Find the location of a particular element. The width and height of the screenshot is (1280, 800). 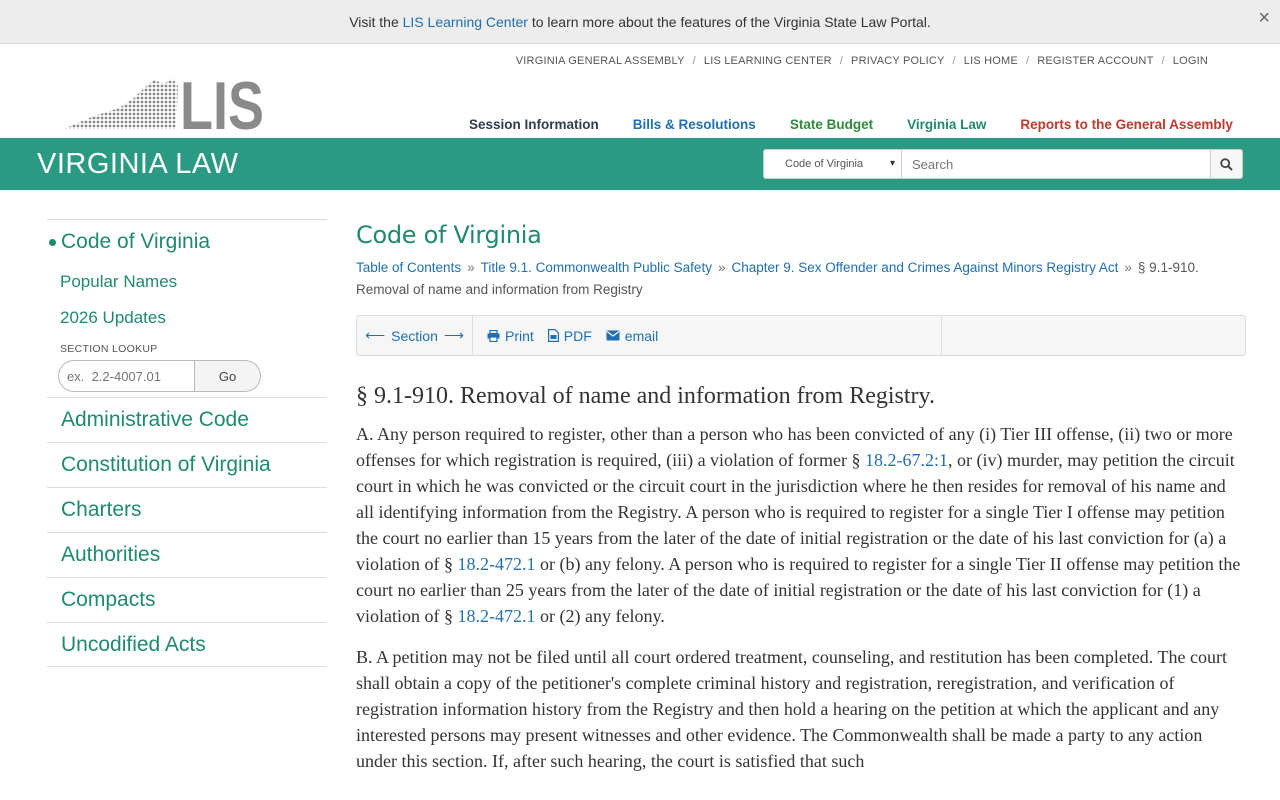

top-link-register-account: REGISTER ACCOUNT is located at coordinates (1095, 61).